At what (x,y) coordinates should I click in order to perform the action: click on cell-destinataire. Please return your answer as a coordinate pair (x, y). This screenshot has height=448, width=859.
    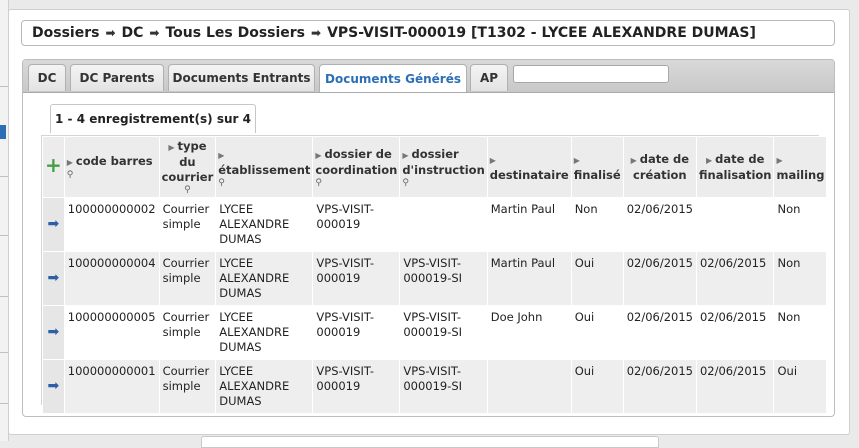
    Looking at the image, I should click on (529, 386).